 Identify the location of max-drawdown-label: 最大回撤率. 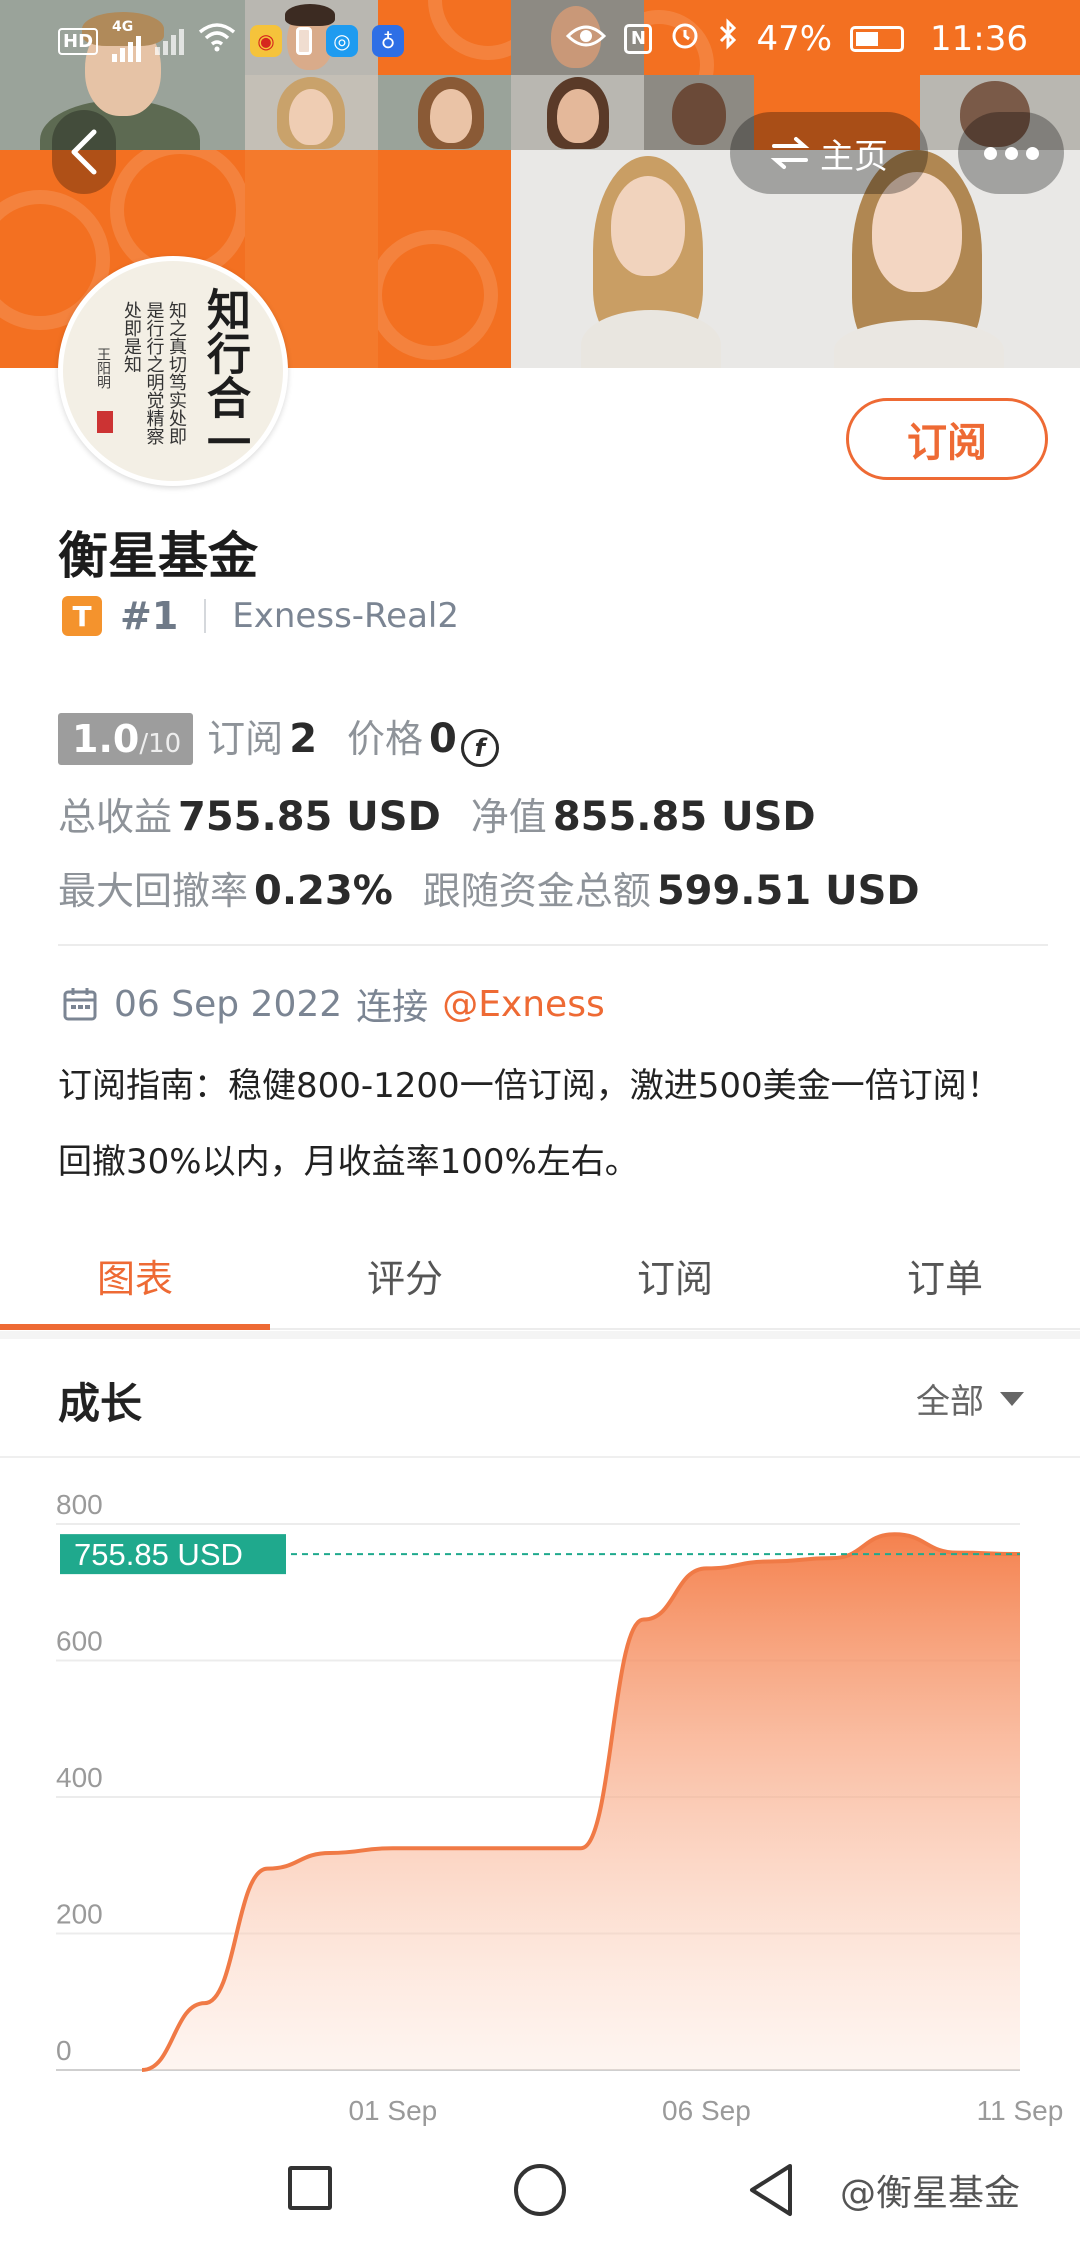
(153, 891).